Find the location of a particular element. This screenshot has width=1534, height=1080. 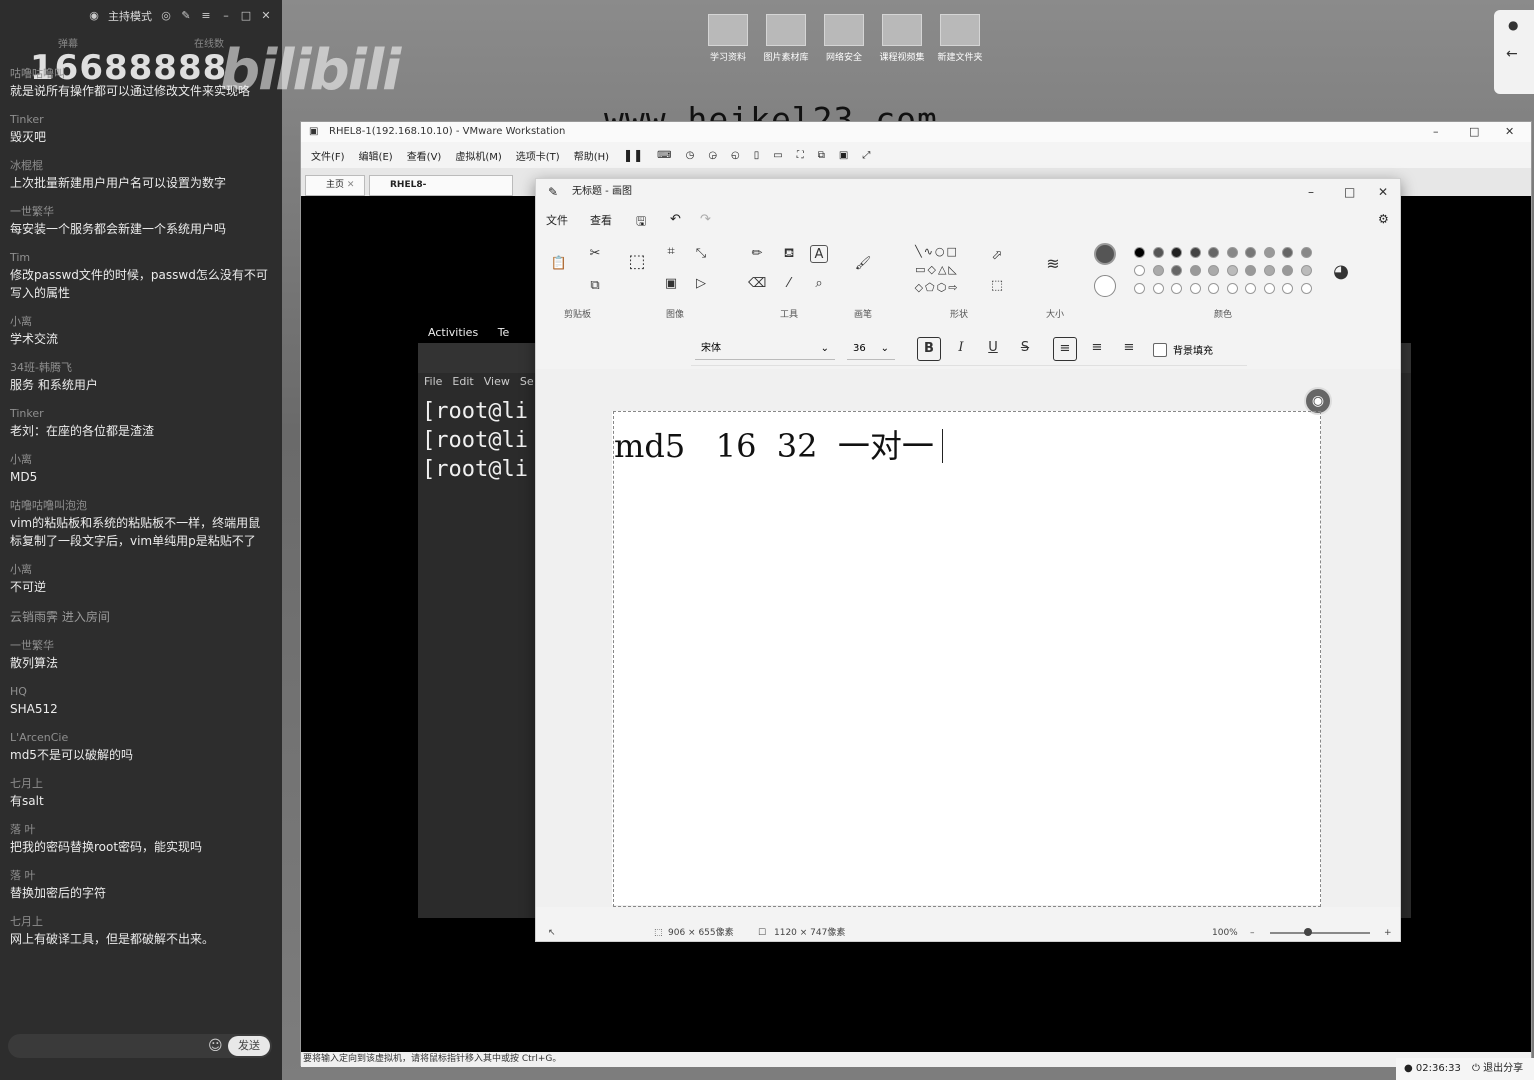

font-select: 宋体 ⌄ is located at coordinates (765, 349).